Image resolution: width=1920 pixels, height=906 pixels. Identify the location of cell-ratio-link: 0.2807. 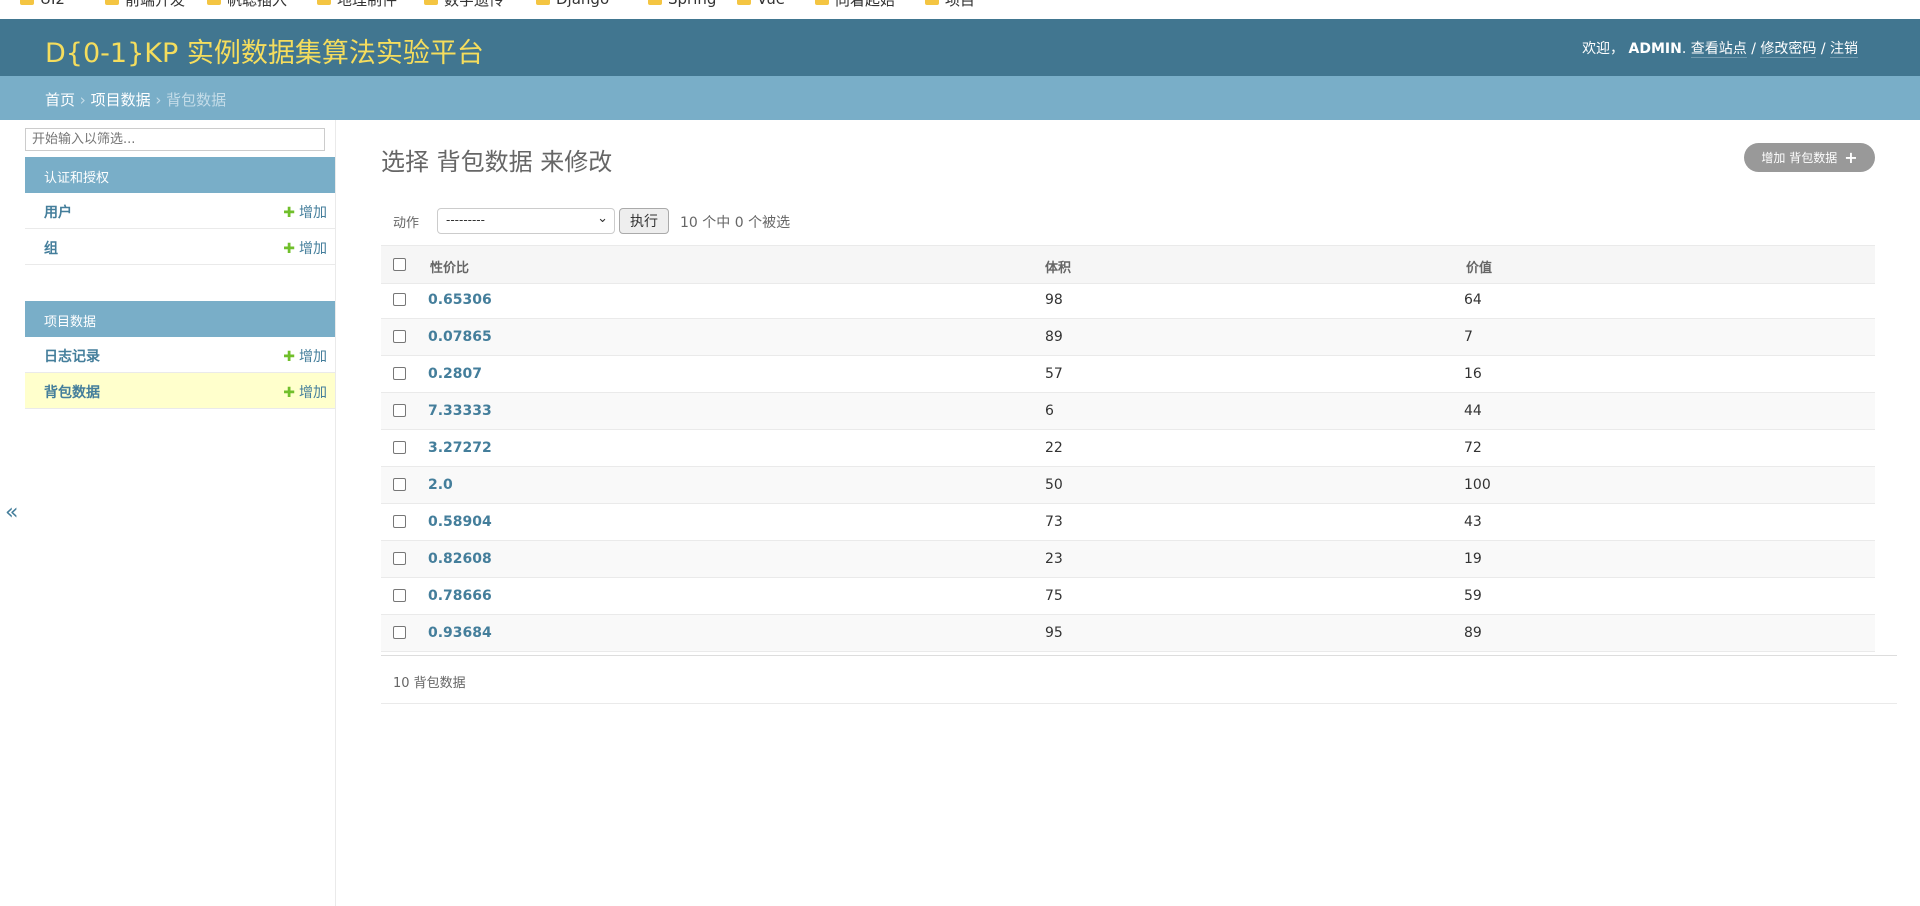
(455, 374).